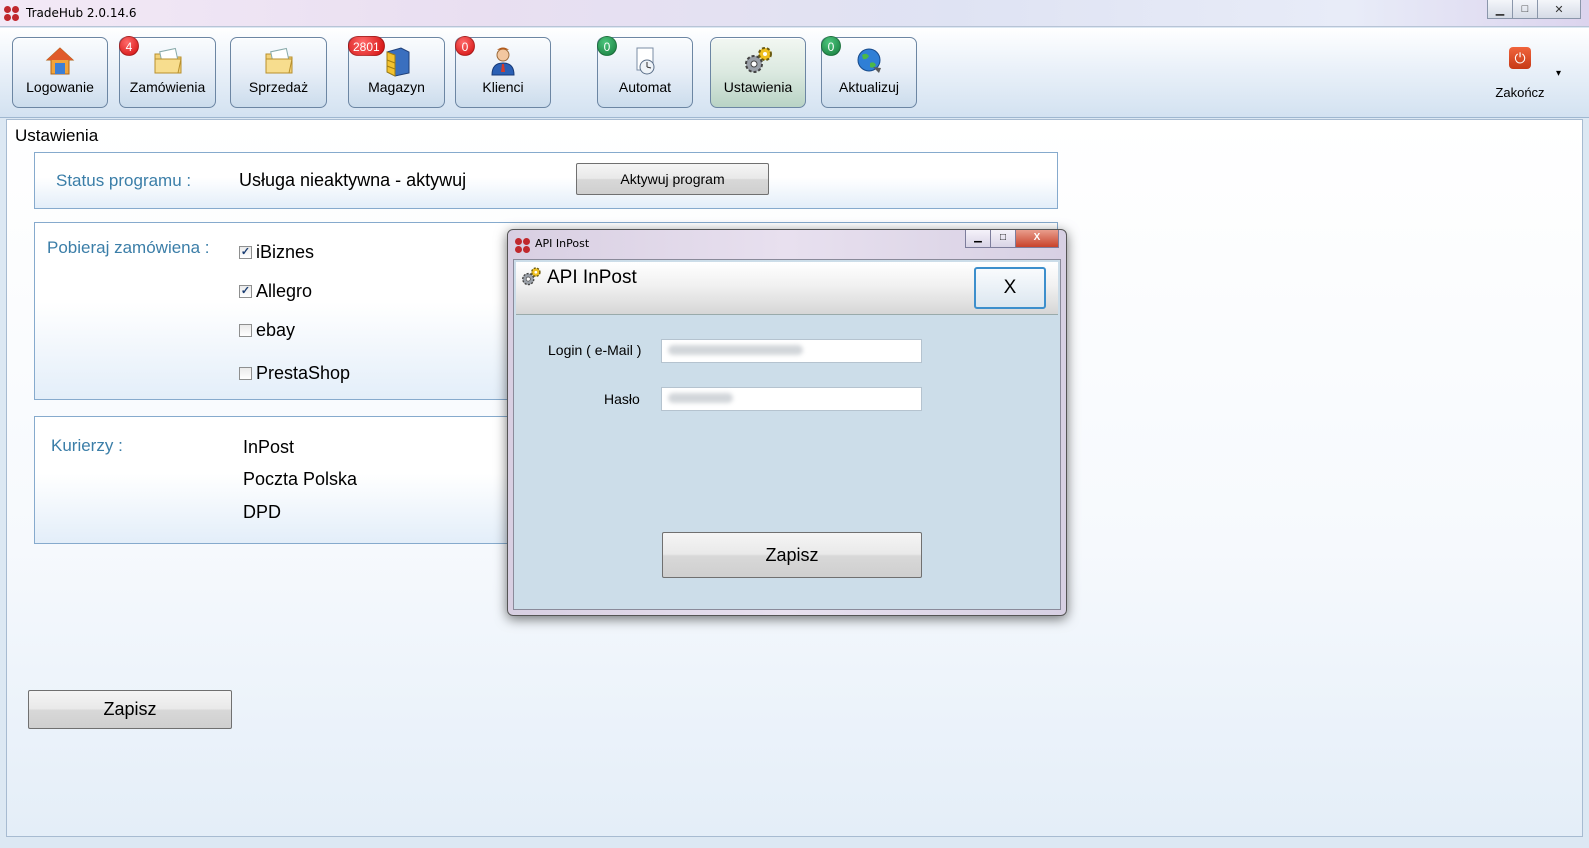  Describe the element at coordinates (792, 555) in the screenshot. I see `dialog-save-button: Zapisz` at that location.